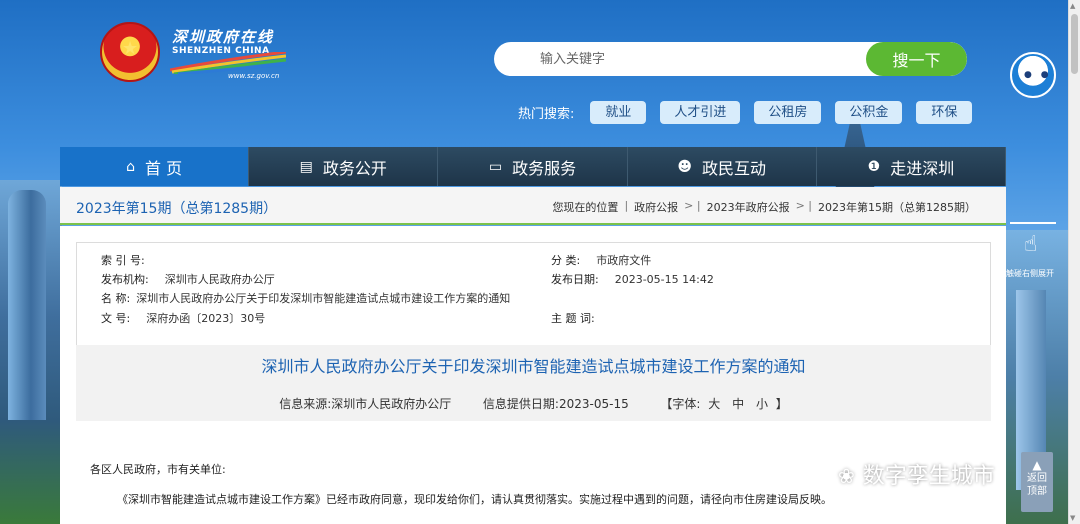 The width and height of the screenshot is (1080, 524). I want to click on source-label: 信息来源:, so click(305, 404).